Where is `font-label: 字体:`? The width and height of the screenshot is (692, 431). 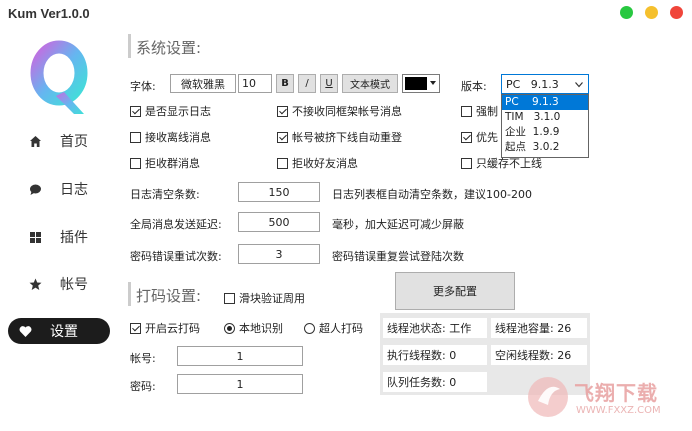
font-label: 字体: is located at coordinates (143, 86).